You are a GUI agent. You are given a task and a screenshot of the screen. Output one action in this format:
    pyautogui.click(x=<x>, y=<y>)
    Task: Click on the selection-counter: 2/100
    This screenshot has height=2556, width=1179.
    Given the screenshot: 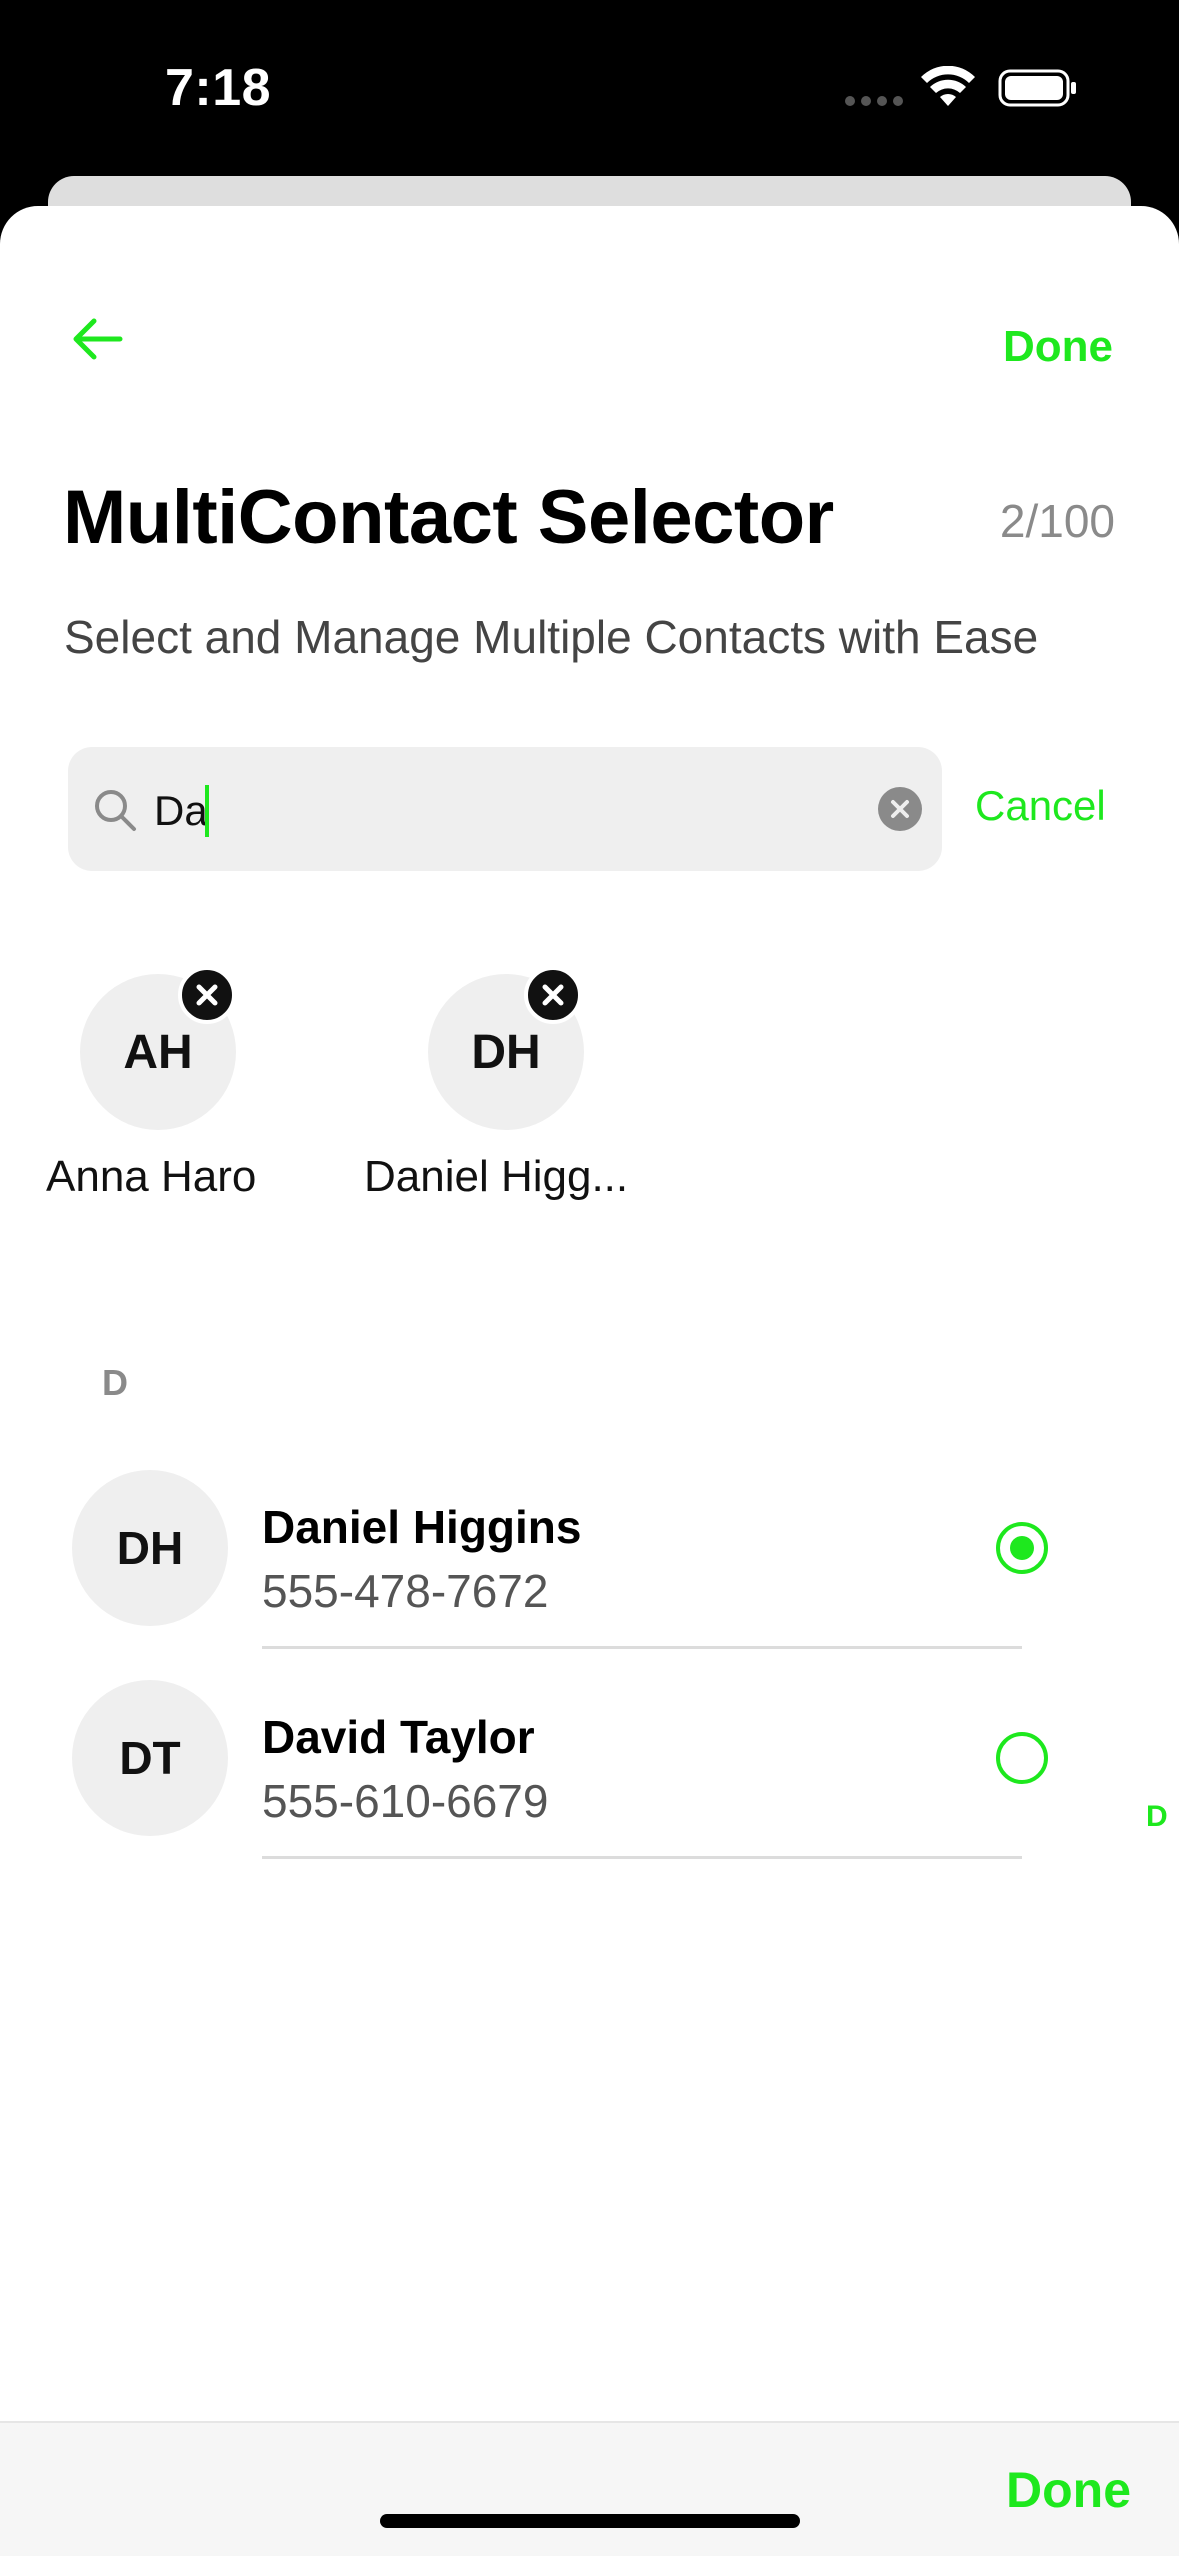 What is the action you would take?
    pyautogui.click(x=1057, y=521)
    